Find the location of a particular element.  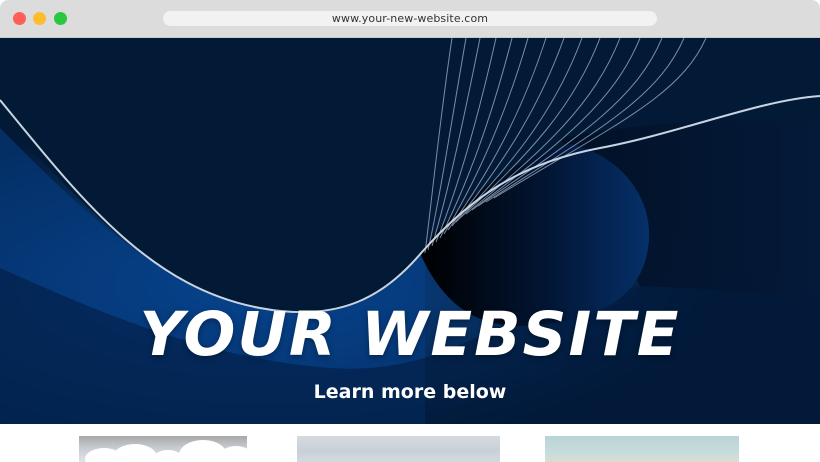

zoom-window-button is located at coordinates (60, 18).